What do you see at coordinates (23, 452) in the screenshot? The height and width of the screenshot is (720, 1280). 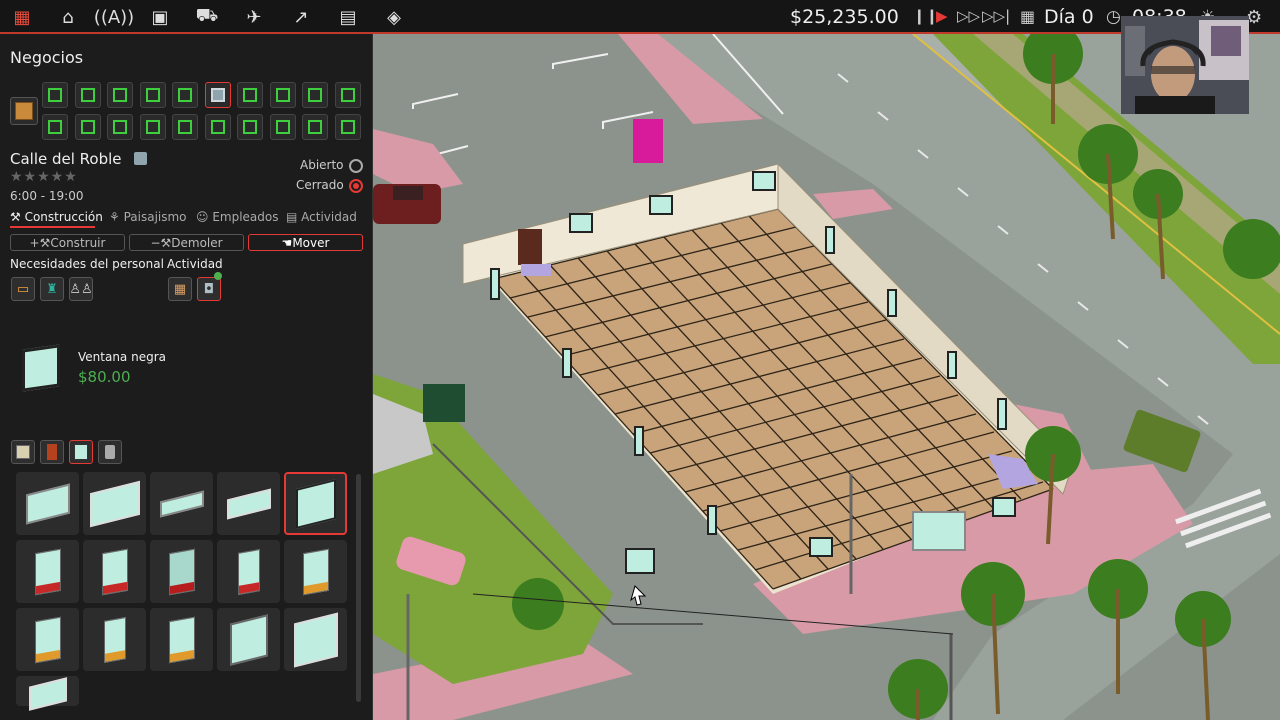 I see `category-crate-icon` at bounding box center [23, 452].